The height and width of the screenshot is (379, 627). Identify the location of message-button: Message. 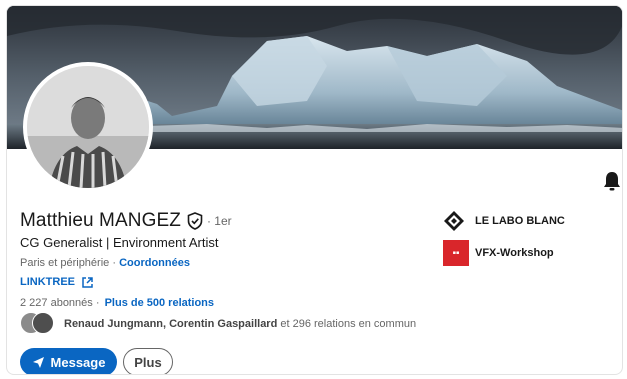
(68, 361).